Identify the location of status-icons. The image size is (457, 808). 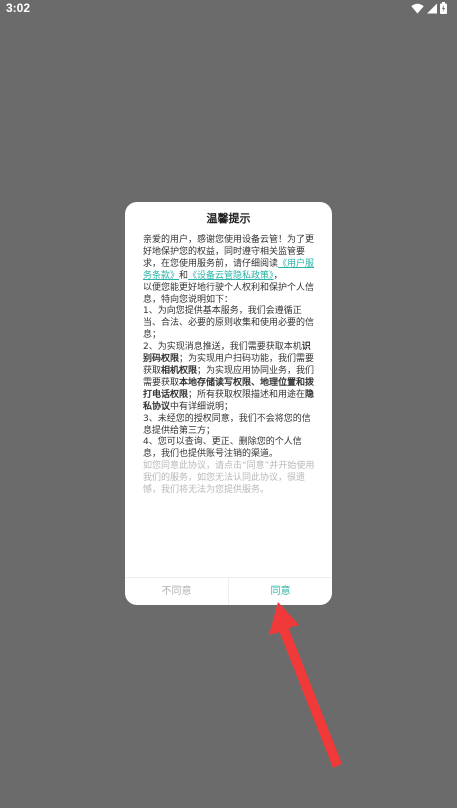
(429, 8).